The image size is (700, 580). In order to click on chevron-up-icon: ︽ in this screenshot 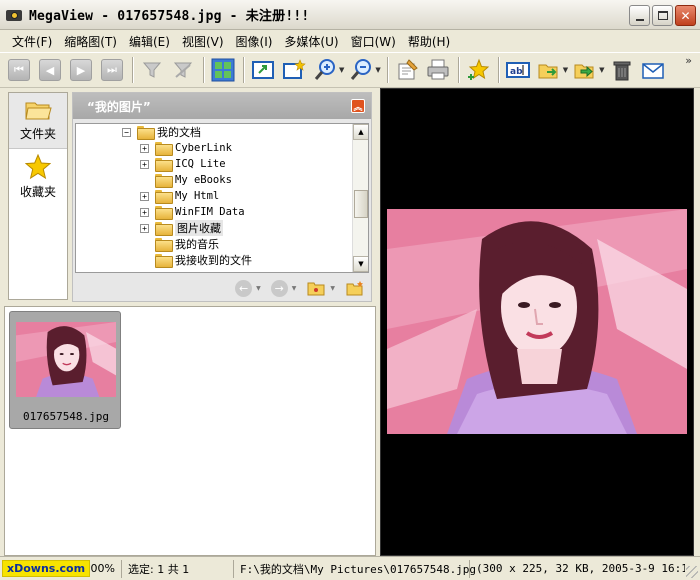, I will do `click(358, 107)`.